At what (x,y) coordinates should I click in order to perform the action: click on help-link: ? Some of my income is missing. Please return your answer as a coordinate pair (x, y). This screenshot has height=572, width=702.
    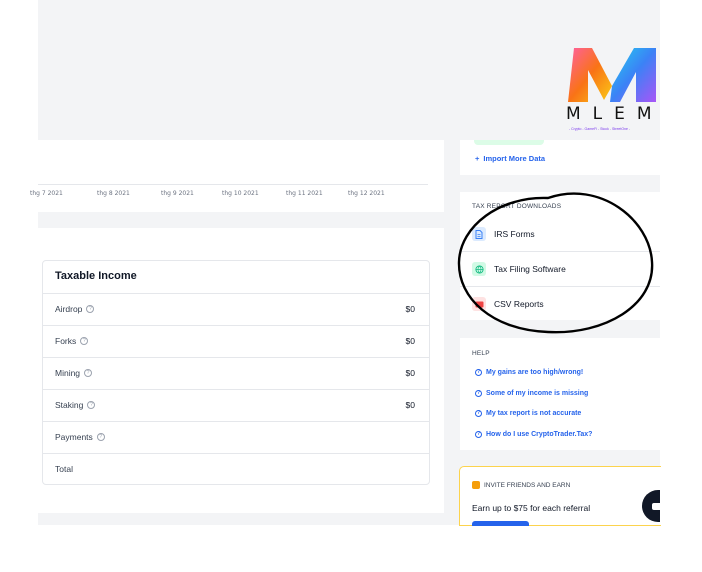
    Looking at the image, I should click on (531, 393).